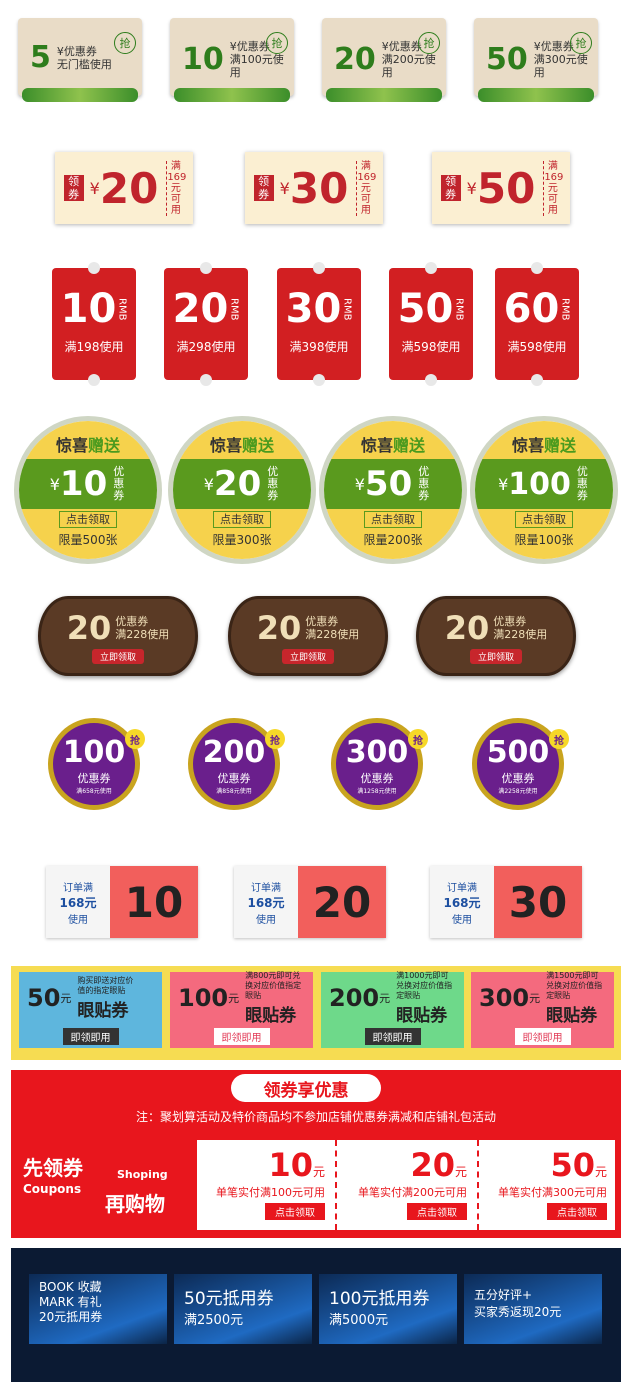 The image size is (632, 1391). I want to click on coupon-card: 领券 ¥20 满169元可用, so click(124, 188).